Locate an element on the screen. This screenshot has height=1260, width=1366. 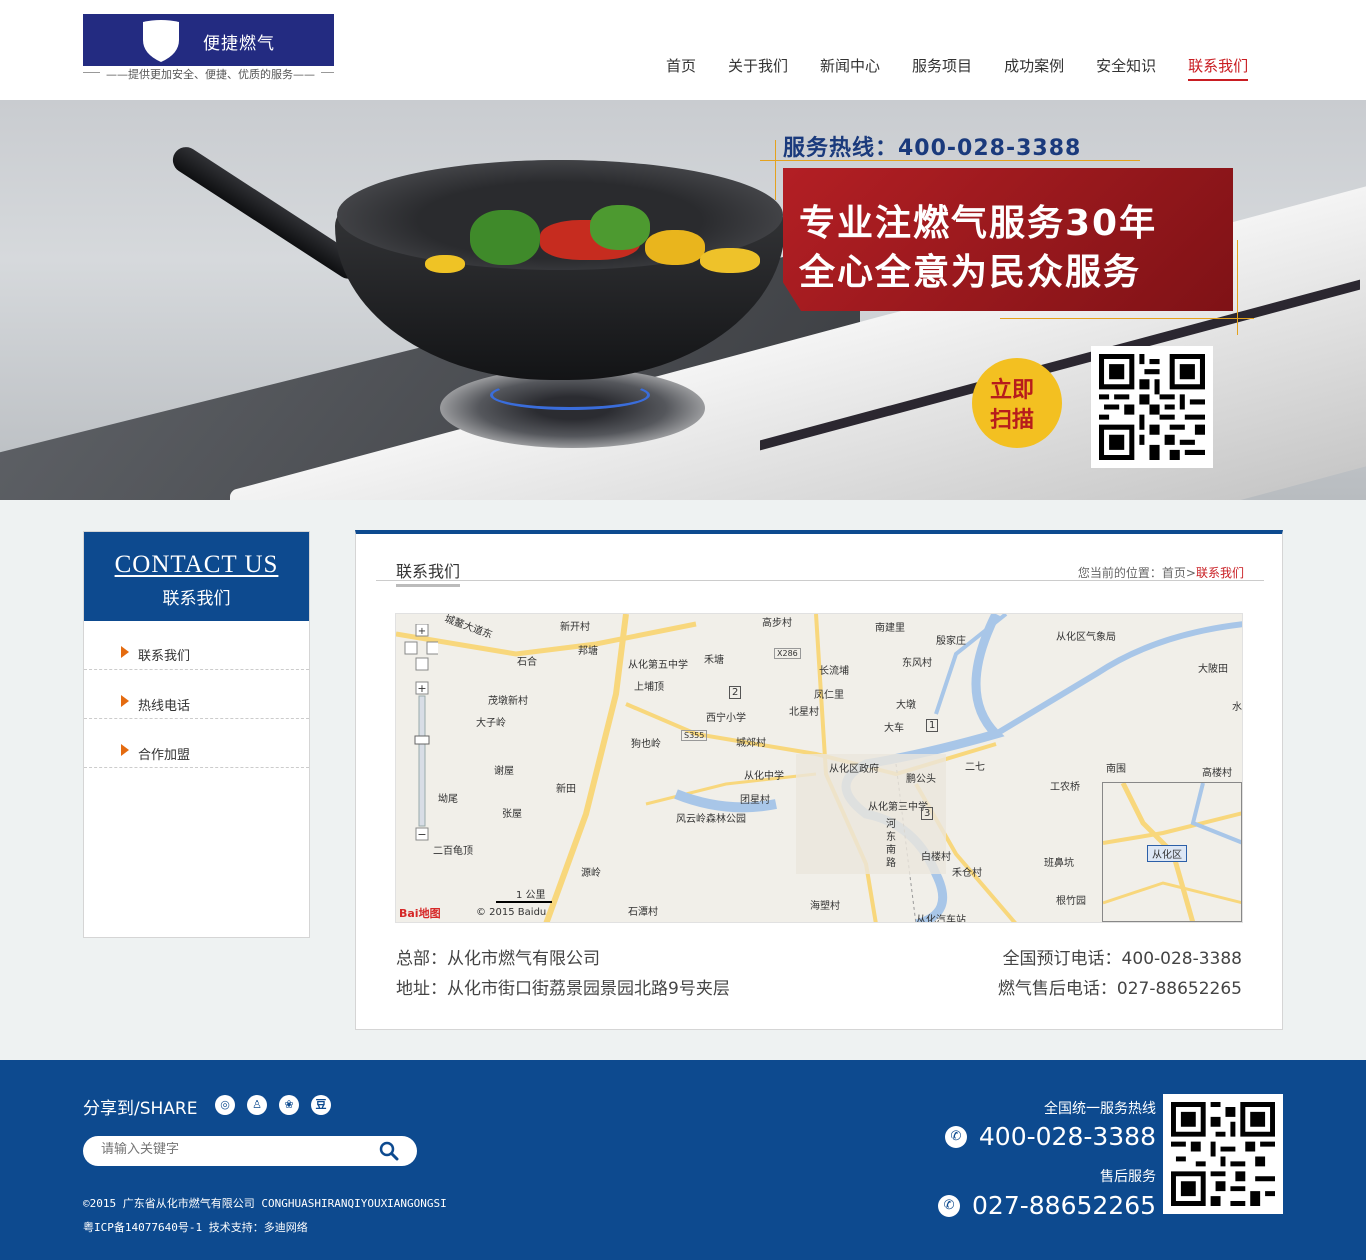
map-label: 工农桥 is located at coordinates (1065, 787).